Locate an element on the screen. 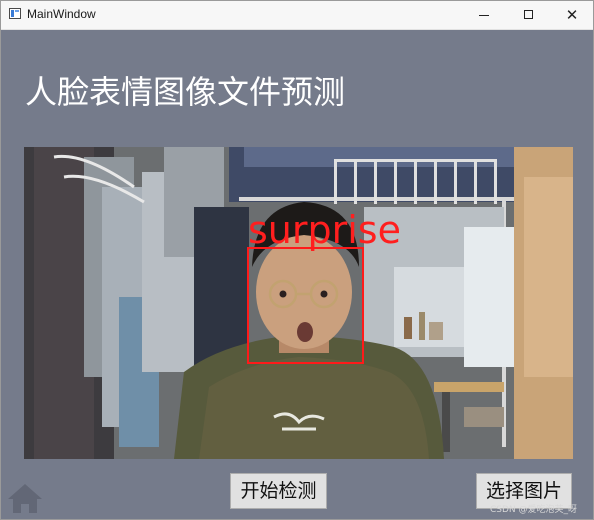 The image size is (594, 520). home-icon is located at coordinates (25, 498).